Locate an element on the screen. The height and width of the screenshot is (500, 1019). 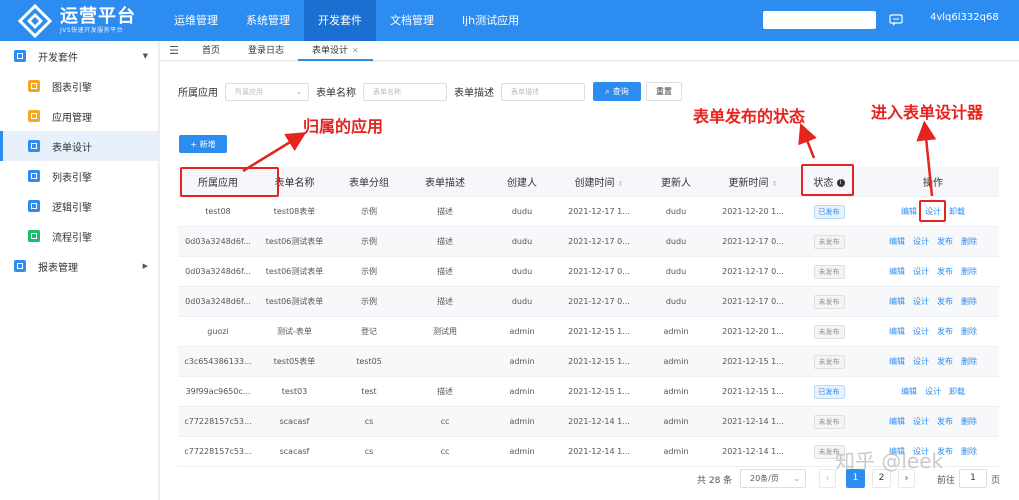
annotation-design: 进入表单设计器 is located at coordinates (927, 112).